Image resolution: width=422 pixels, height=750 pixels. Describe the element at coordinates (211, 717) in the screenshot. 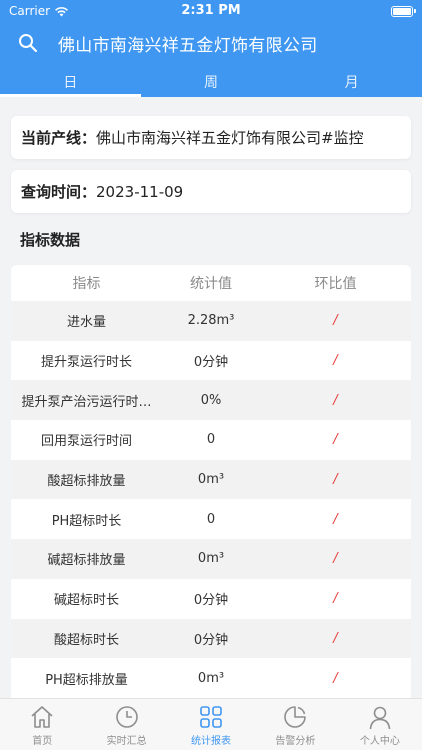

I see `grid-icon` at that location.